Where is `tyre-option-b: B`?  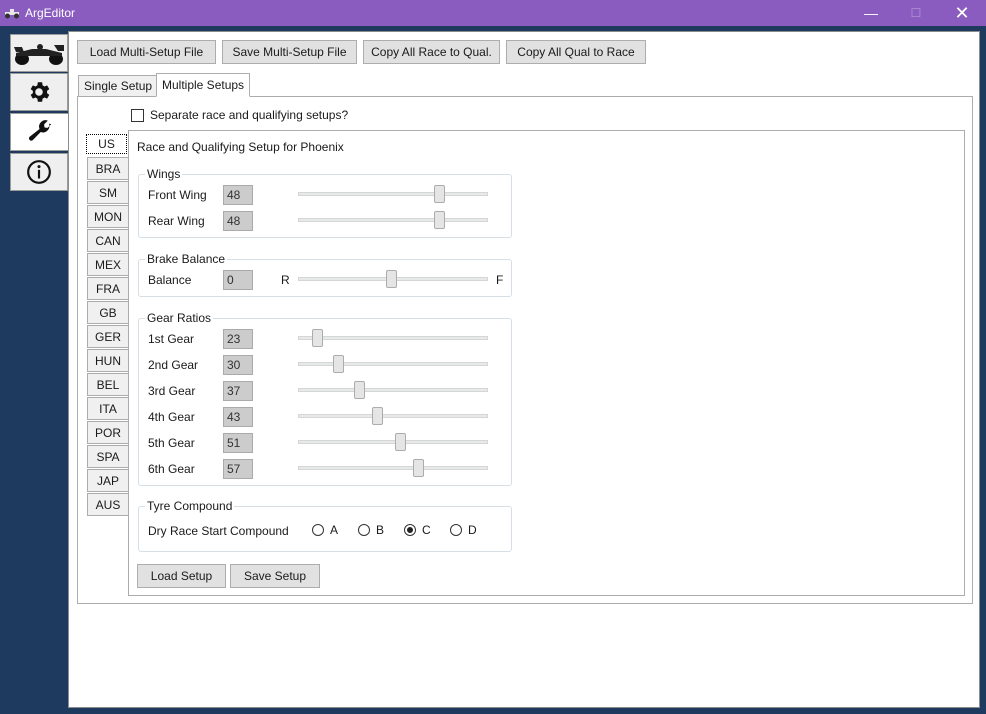 tyre-option-b: B is located at coordinates (371, 530).